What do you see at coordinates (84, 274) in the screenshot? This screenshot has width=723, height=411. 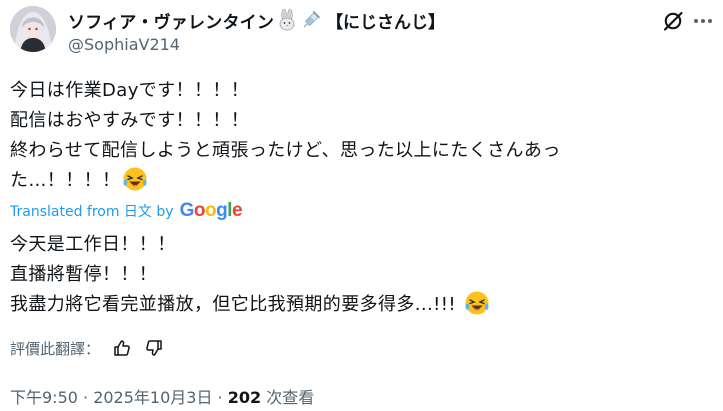 I see `translation-line: 直播將暫停！！！` at bounding box center [84, 274].